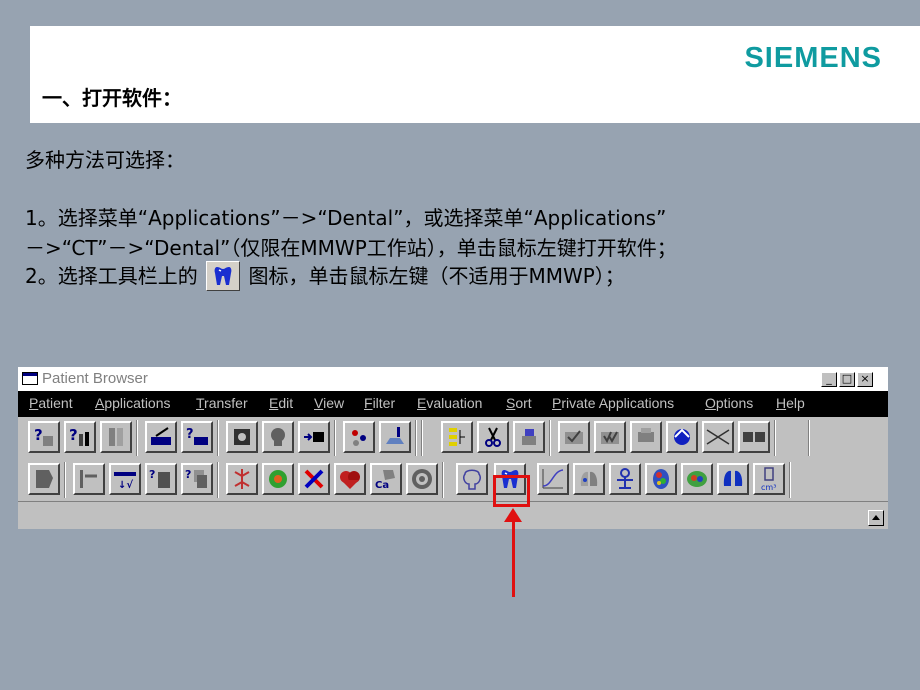 The image size is (920, 690). Describe the element at coordinates (813, 58) in the screenshot. I see `siemens-logo: SIEMENS` at that location.